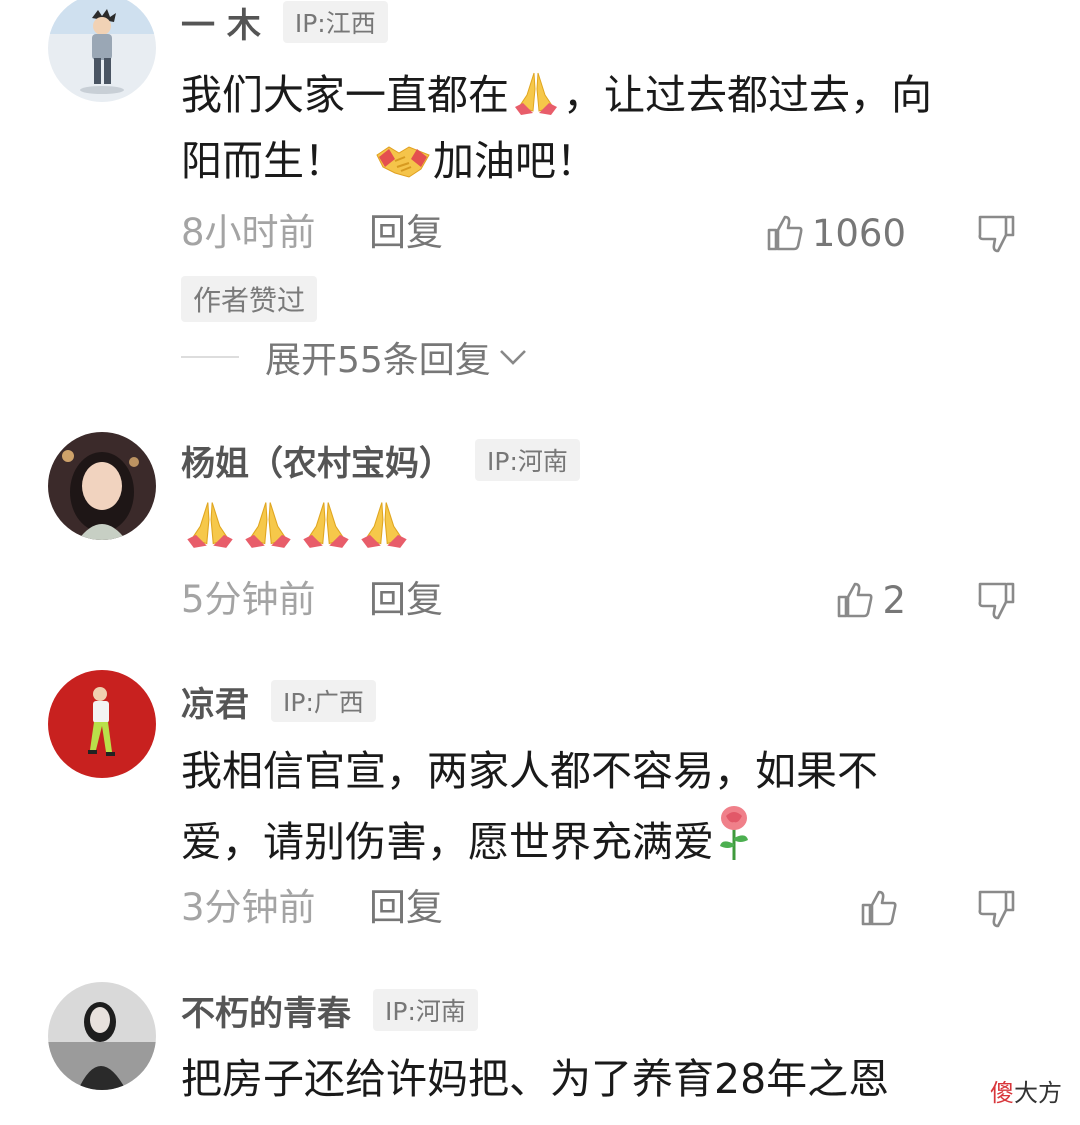 The image size is (1080, 1125). Describe the element at coordinates (894, 600) in the screenshot. I see `like-count: 2` at that location.